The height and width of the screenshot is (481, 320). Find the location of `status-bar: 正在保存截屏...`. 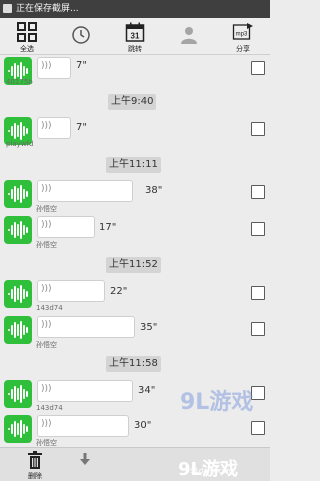

status-bar: 正在保存截屏... is located at coordinates (135, 9).